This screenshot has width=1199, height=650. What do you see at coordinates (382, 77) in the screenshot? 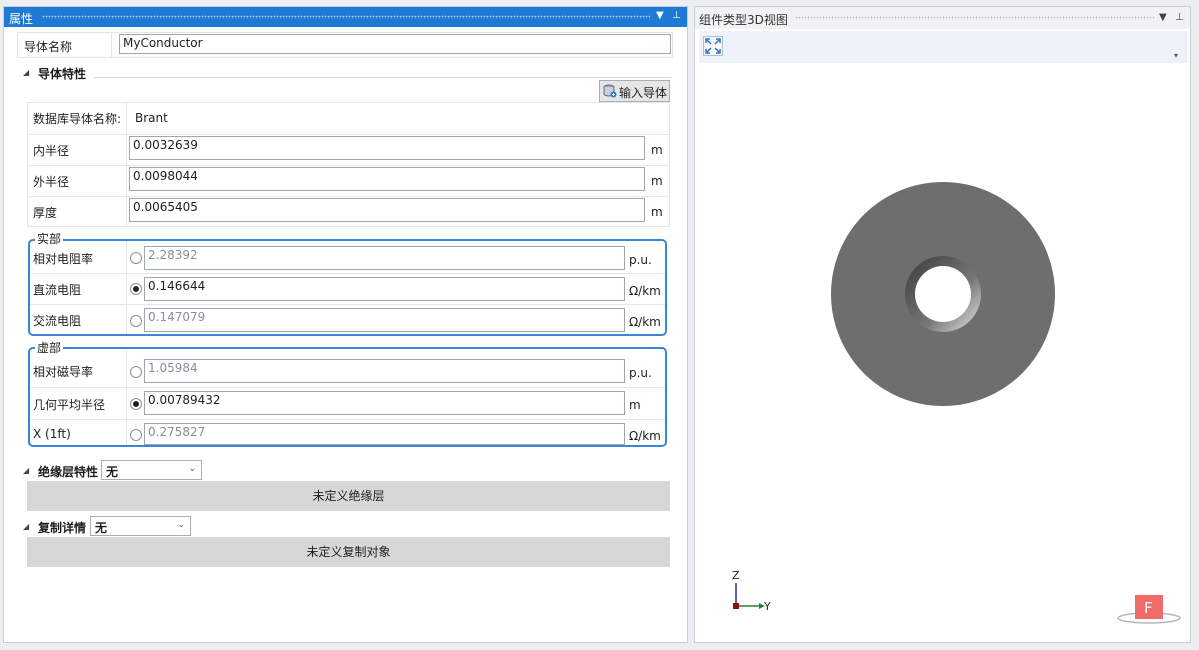
I see `section-rule` at bounding box center [382, 77].